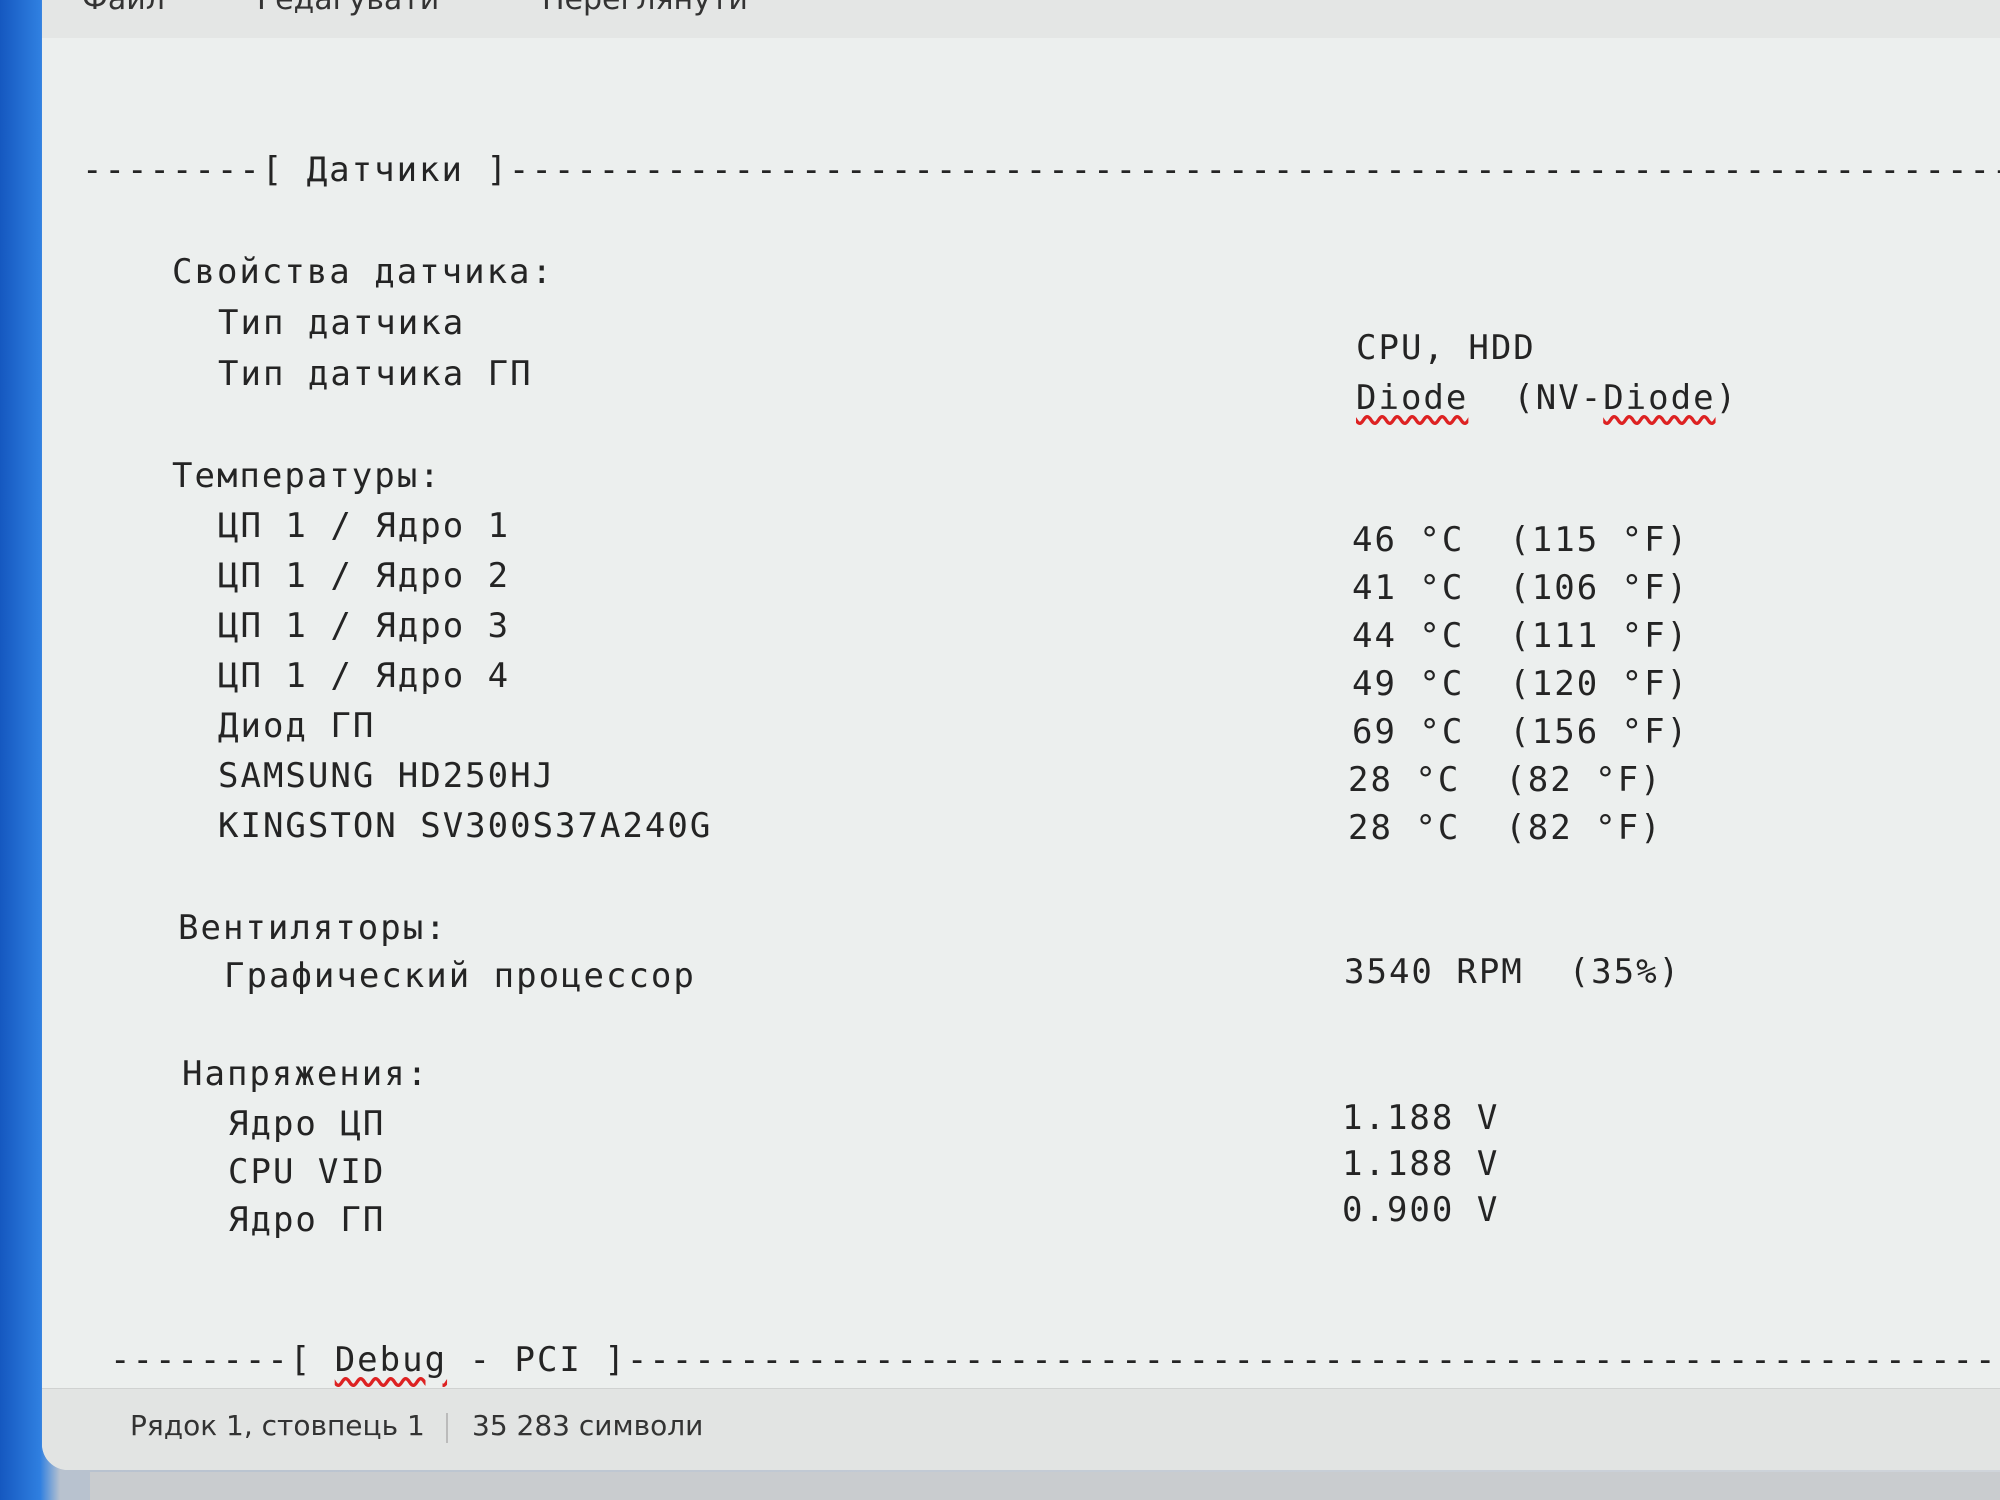 The image size is (2000, 1500). I want to click on temp-label: Диод ГП, so click(297, 726).